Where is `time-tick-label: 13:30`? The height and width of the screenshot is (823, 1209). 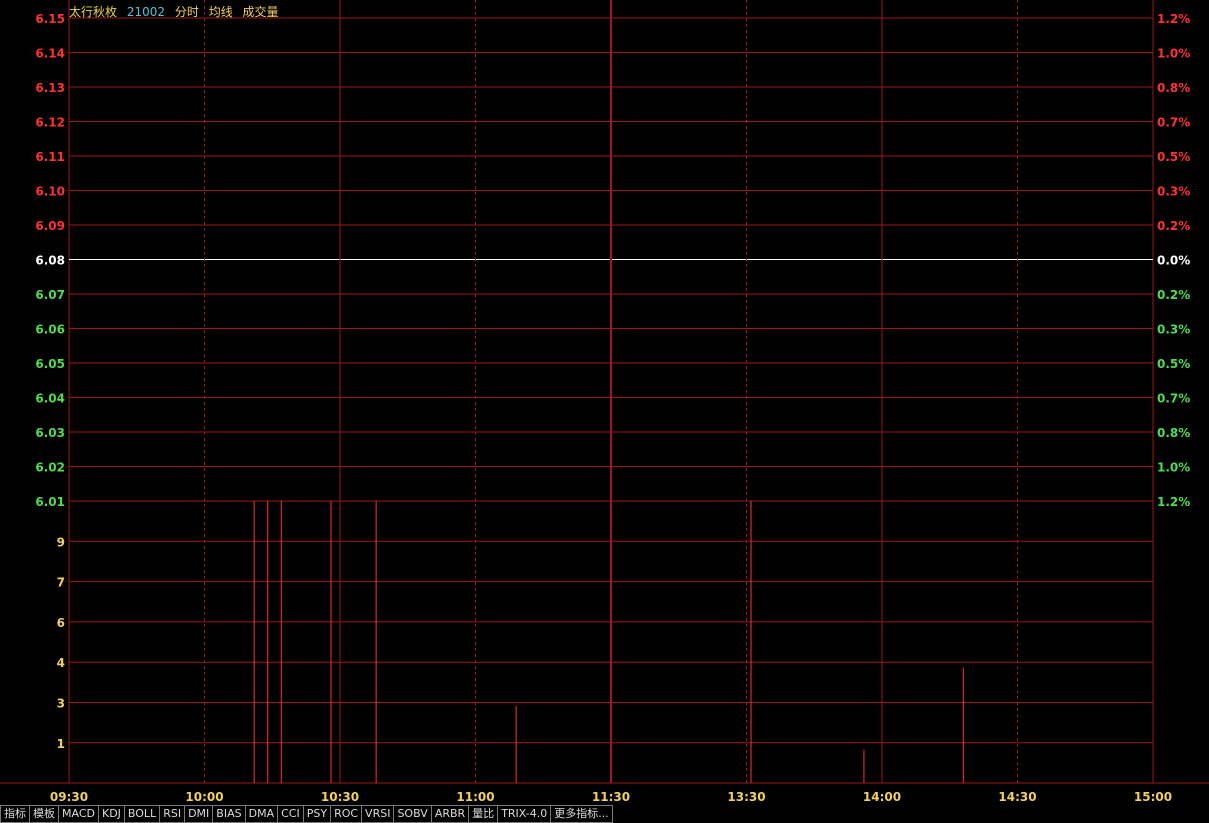
time-tick-label: 13:30 is located at coordinates (746, 797).